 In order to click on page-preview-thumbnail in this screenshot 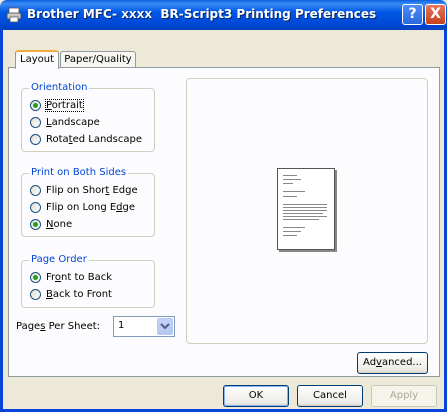, I will do `click(306, 209)`.